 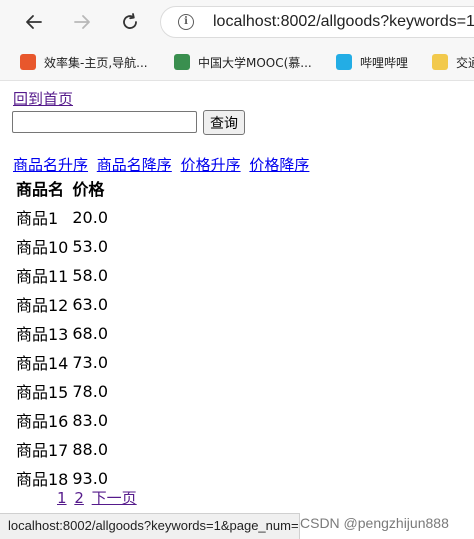 I want to click on table-row: 商品17 88.0, so click(x=62, y=449).